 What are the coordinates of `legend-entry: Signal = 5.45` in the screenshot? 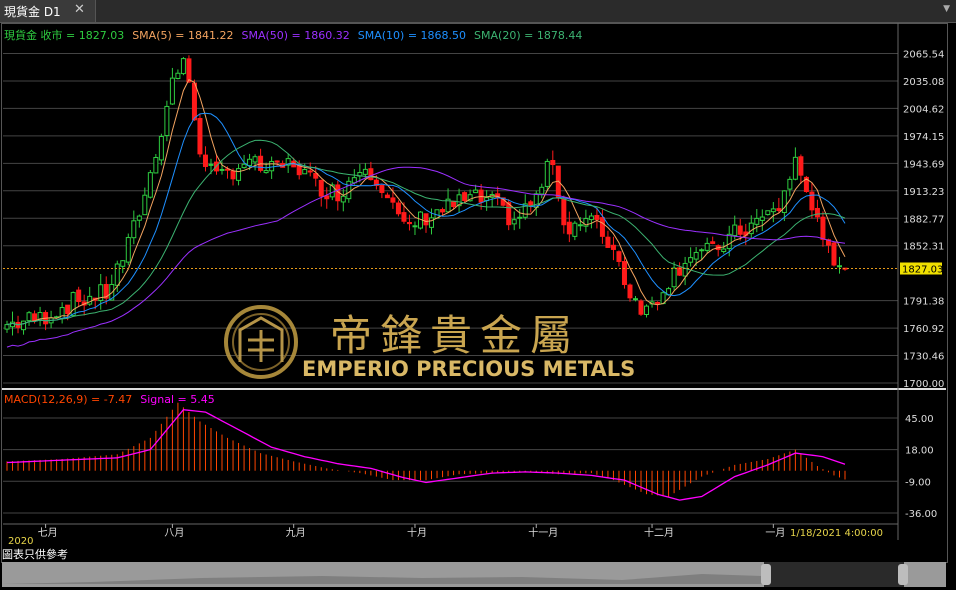 It's located at (177, 399).